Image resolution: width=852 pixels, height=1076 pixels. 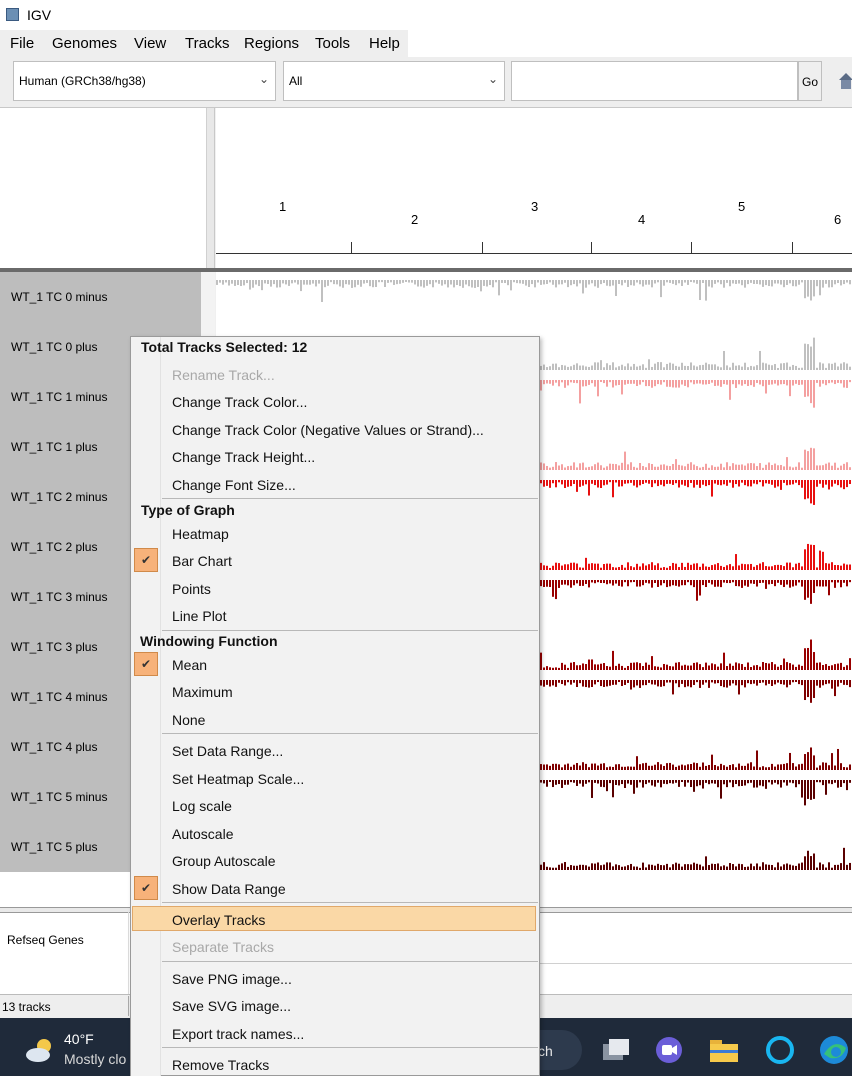 I want to click on menu-item-group-autoscale: Group Autoscale, so click(x=224, y=861).